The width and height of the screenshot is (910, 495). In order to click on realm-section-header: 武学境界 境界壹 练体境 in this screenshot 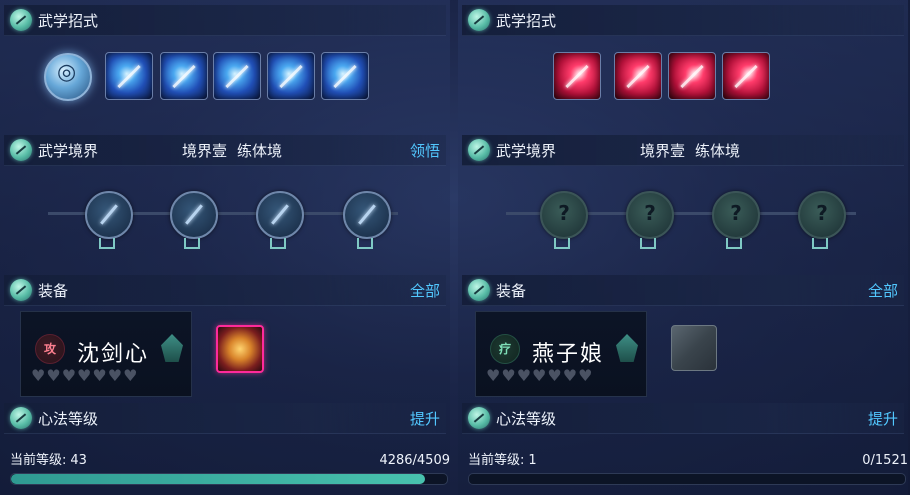, I will do `click(683, 150)`.